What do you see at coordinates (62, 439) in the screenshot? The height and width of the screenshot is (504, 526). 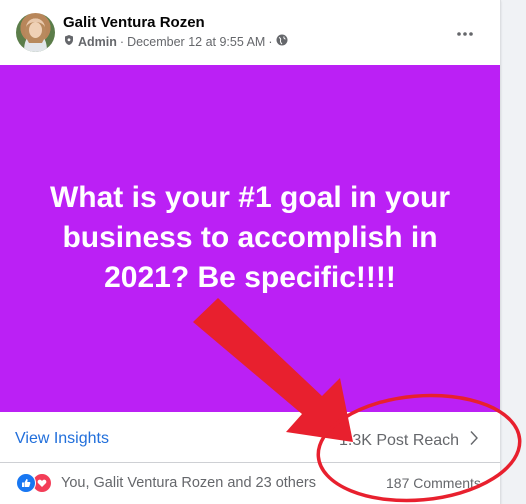 I see `view-insights-link: View Insights` at bounding box center [62, 439].